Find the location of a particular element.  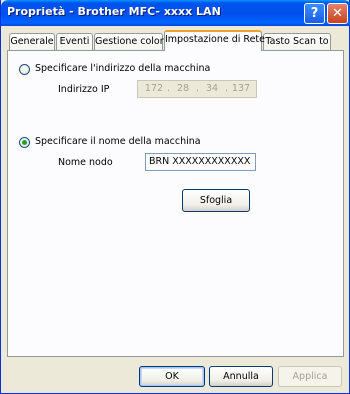

tab-generale: Generale is located at coordinates (32, 41).